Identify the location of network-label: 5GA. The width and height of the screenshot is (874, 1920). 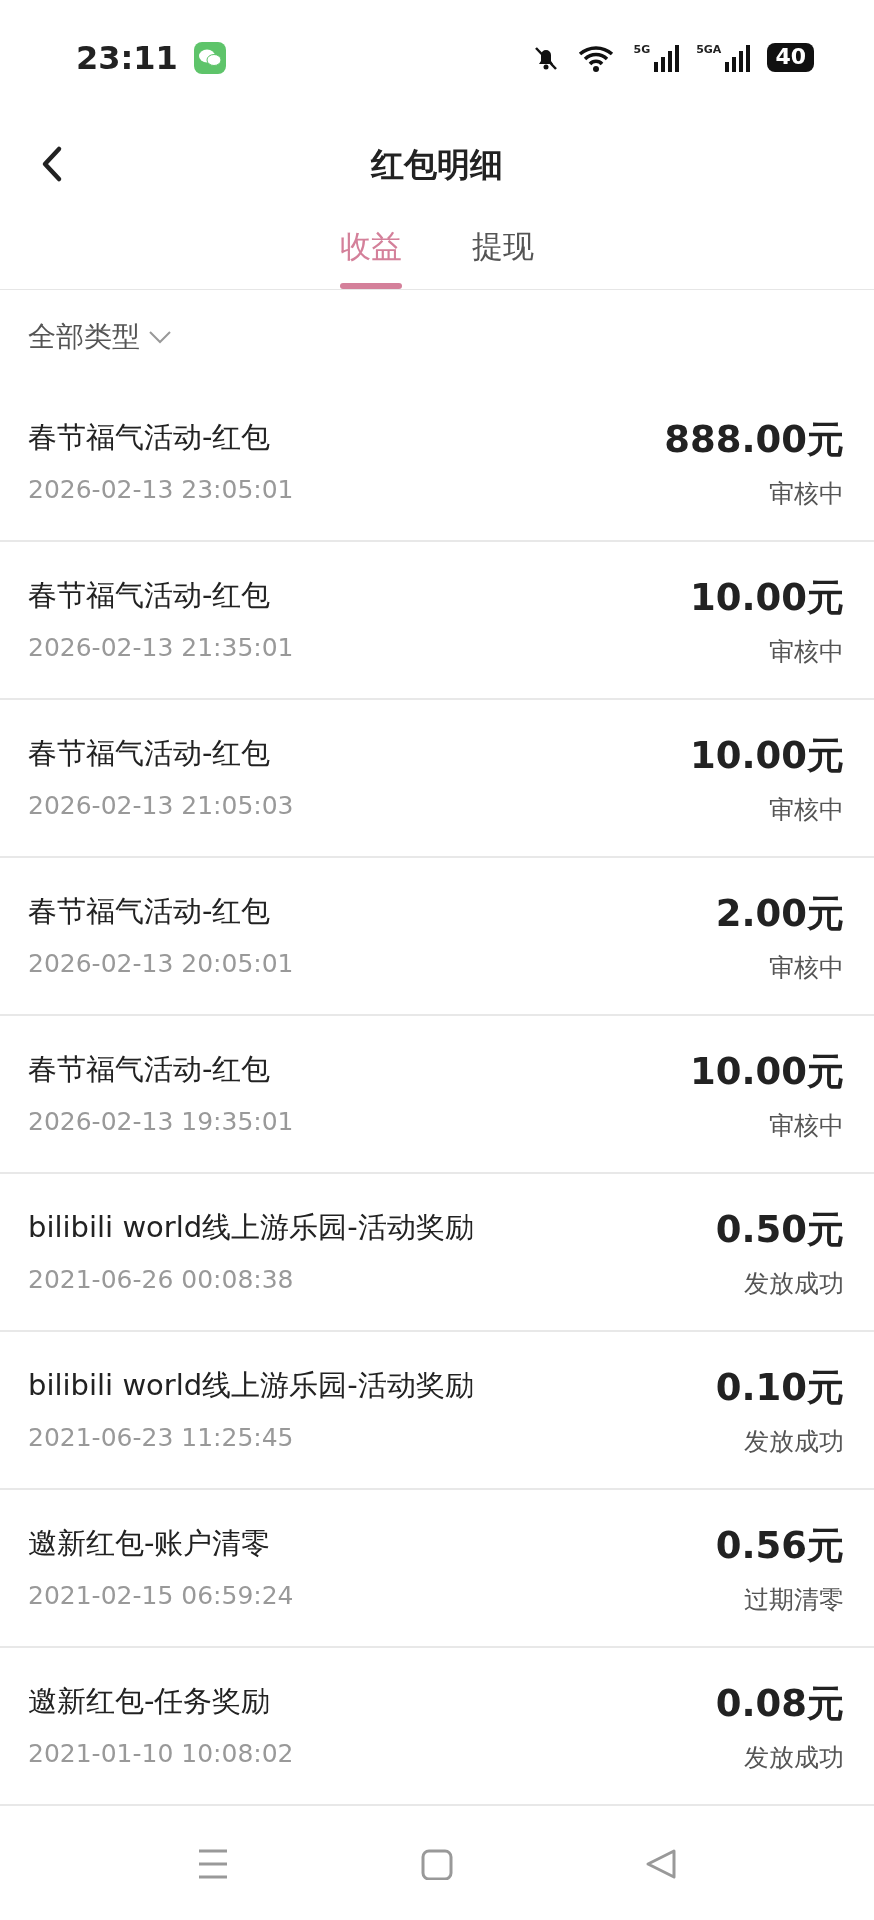
(709, 49).